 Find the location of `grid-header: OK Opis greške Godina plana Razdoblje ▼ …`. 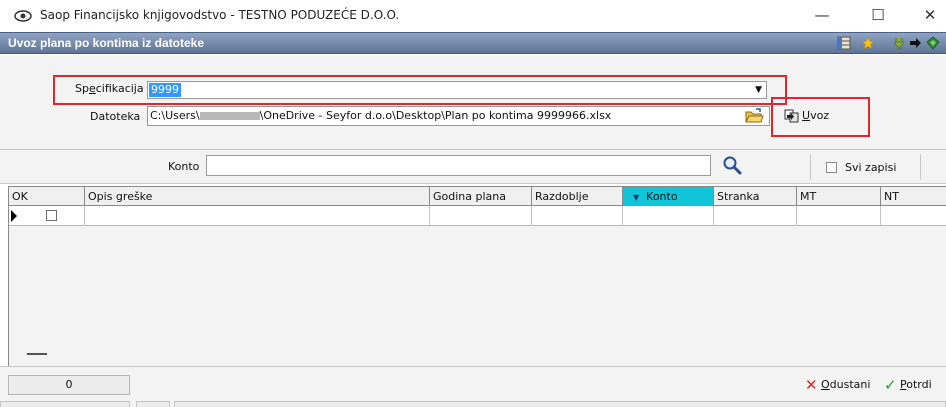

grid-header: OK Opis greške Godina plana Razdoblje ▼ … is located at coordinates (477, 196).